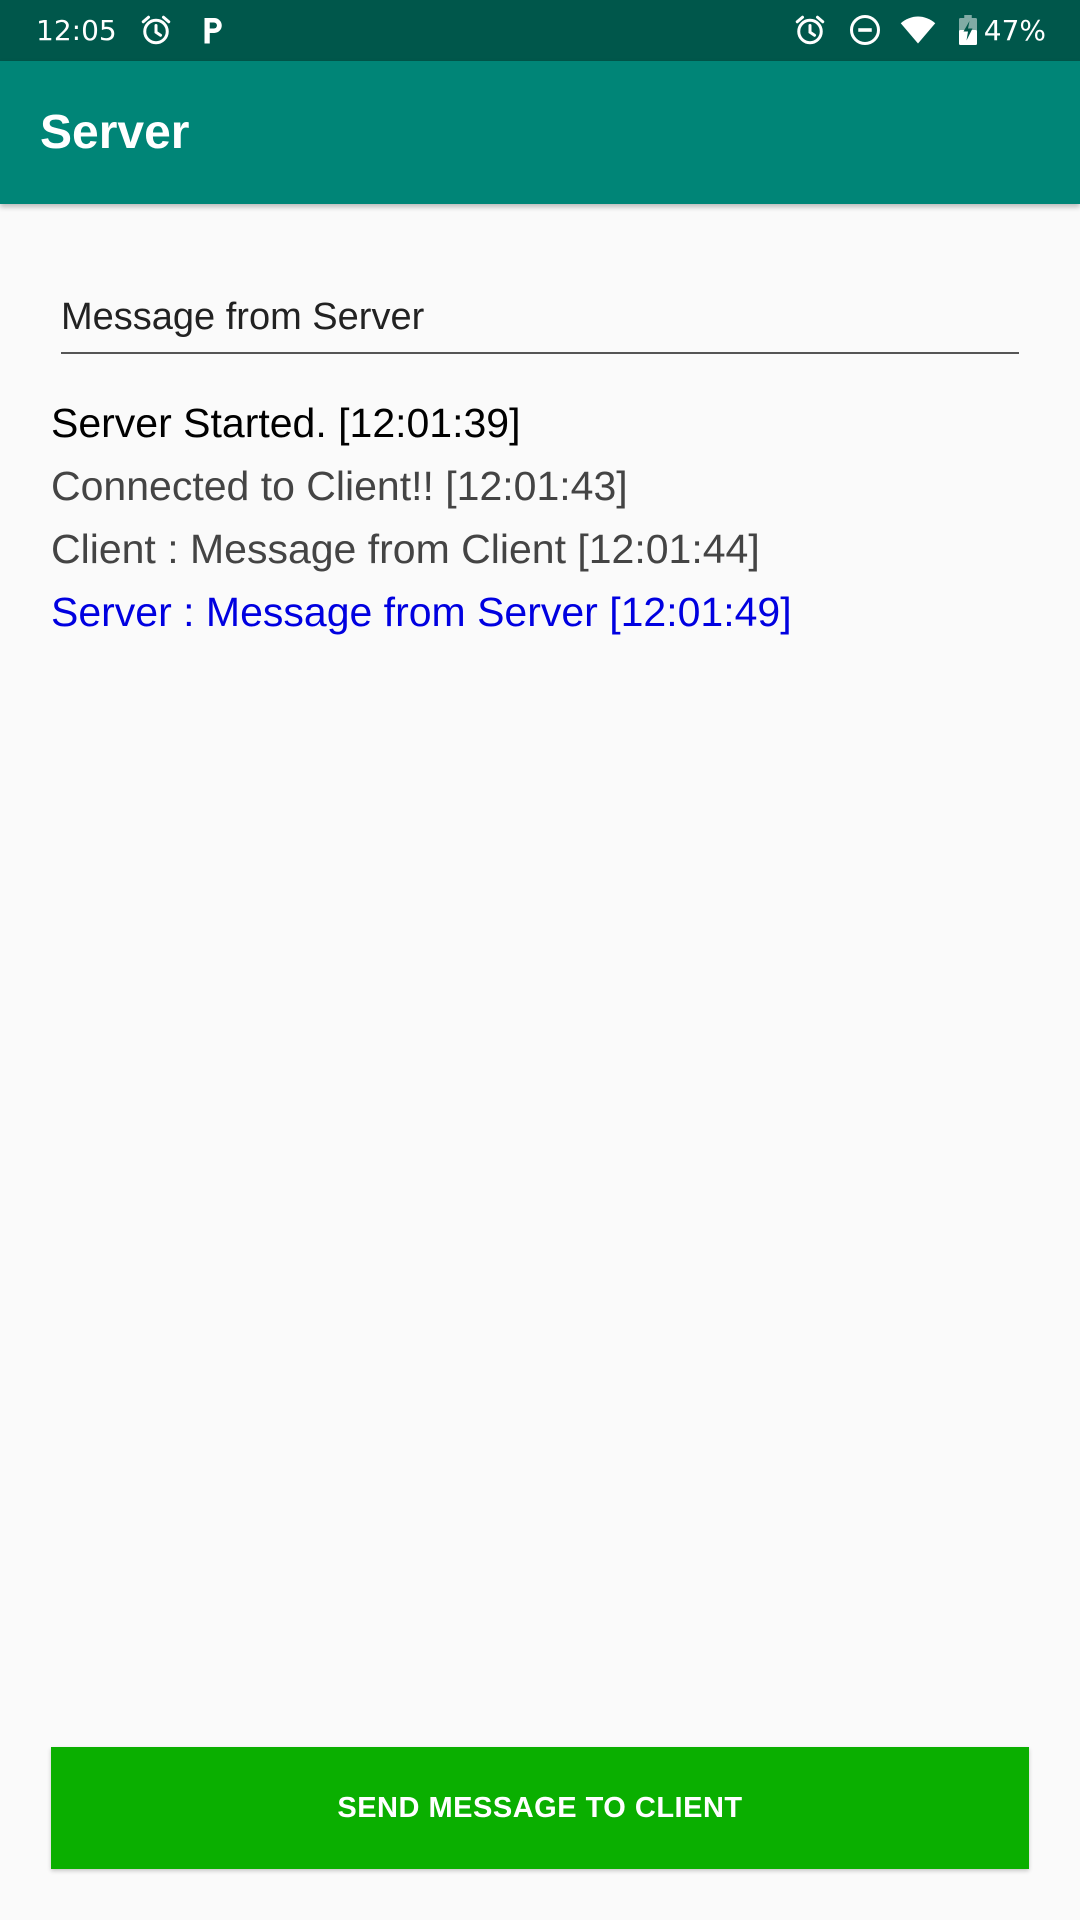  Describe the element at coordinates (115, 132) in the screenshot. I see `app-bar-title: Server` at that location.